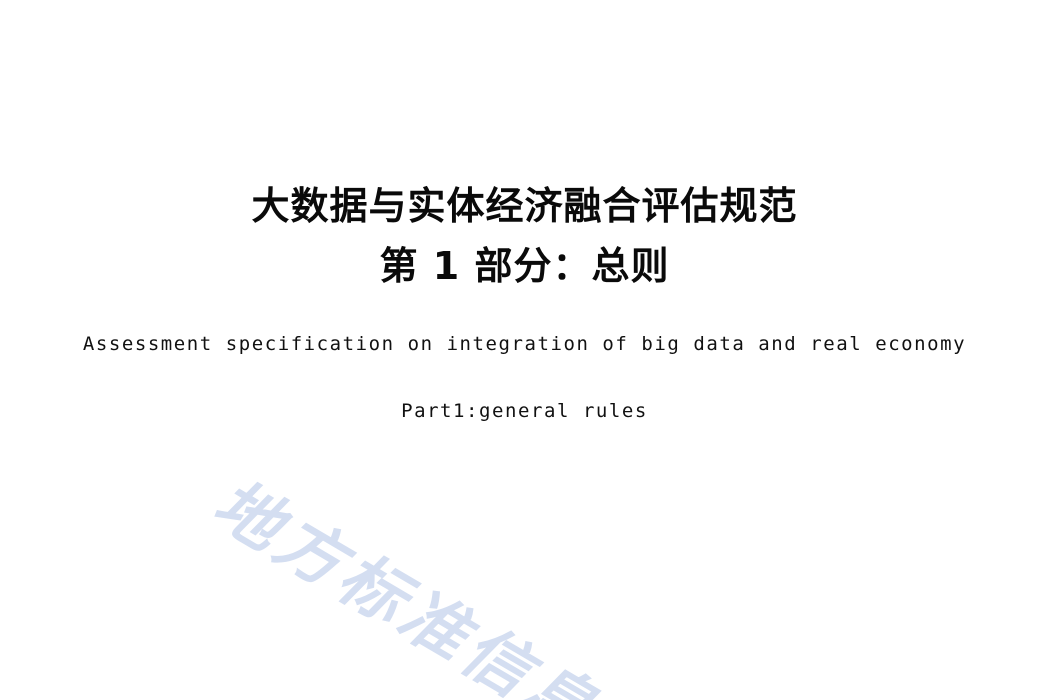 This screenshot has height=700, width=1049. Describe the element at coordinates (524, 411) in the screenshot. I see `document-subtitle-english-line-2: Part1:general rules` at that location.